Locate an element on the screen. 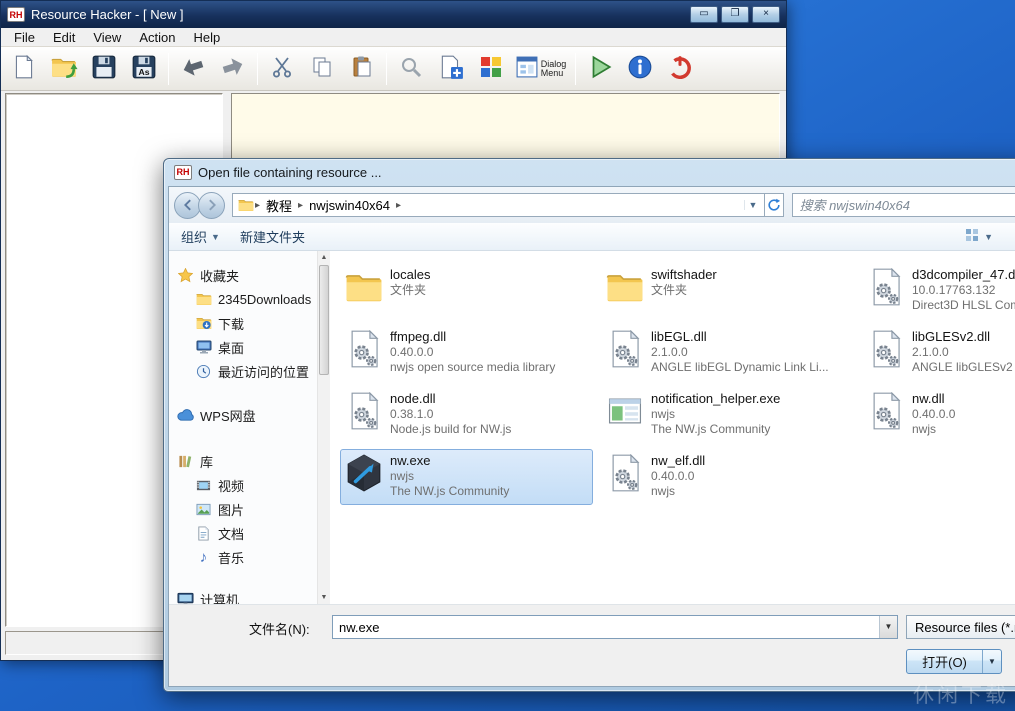 This screenshot has width=1015, height=711. sidebar-item-computer: 计算机 is located at coordinates (243, 595).